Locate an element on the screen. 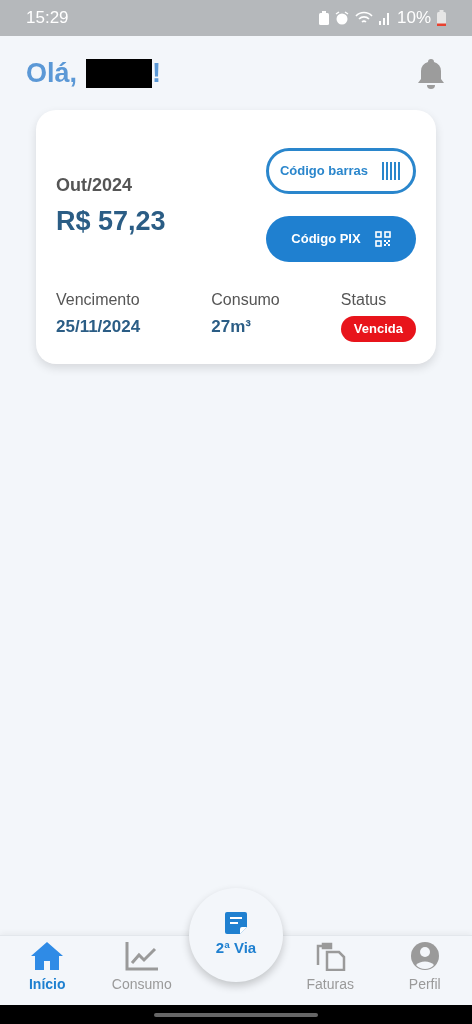  nav-tab: Faturas is located at coordinates (330, 968).